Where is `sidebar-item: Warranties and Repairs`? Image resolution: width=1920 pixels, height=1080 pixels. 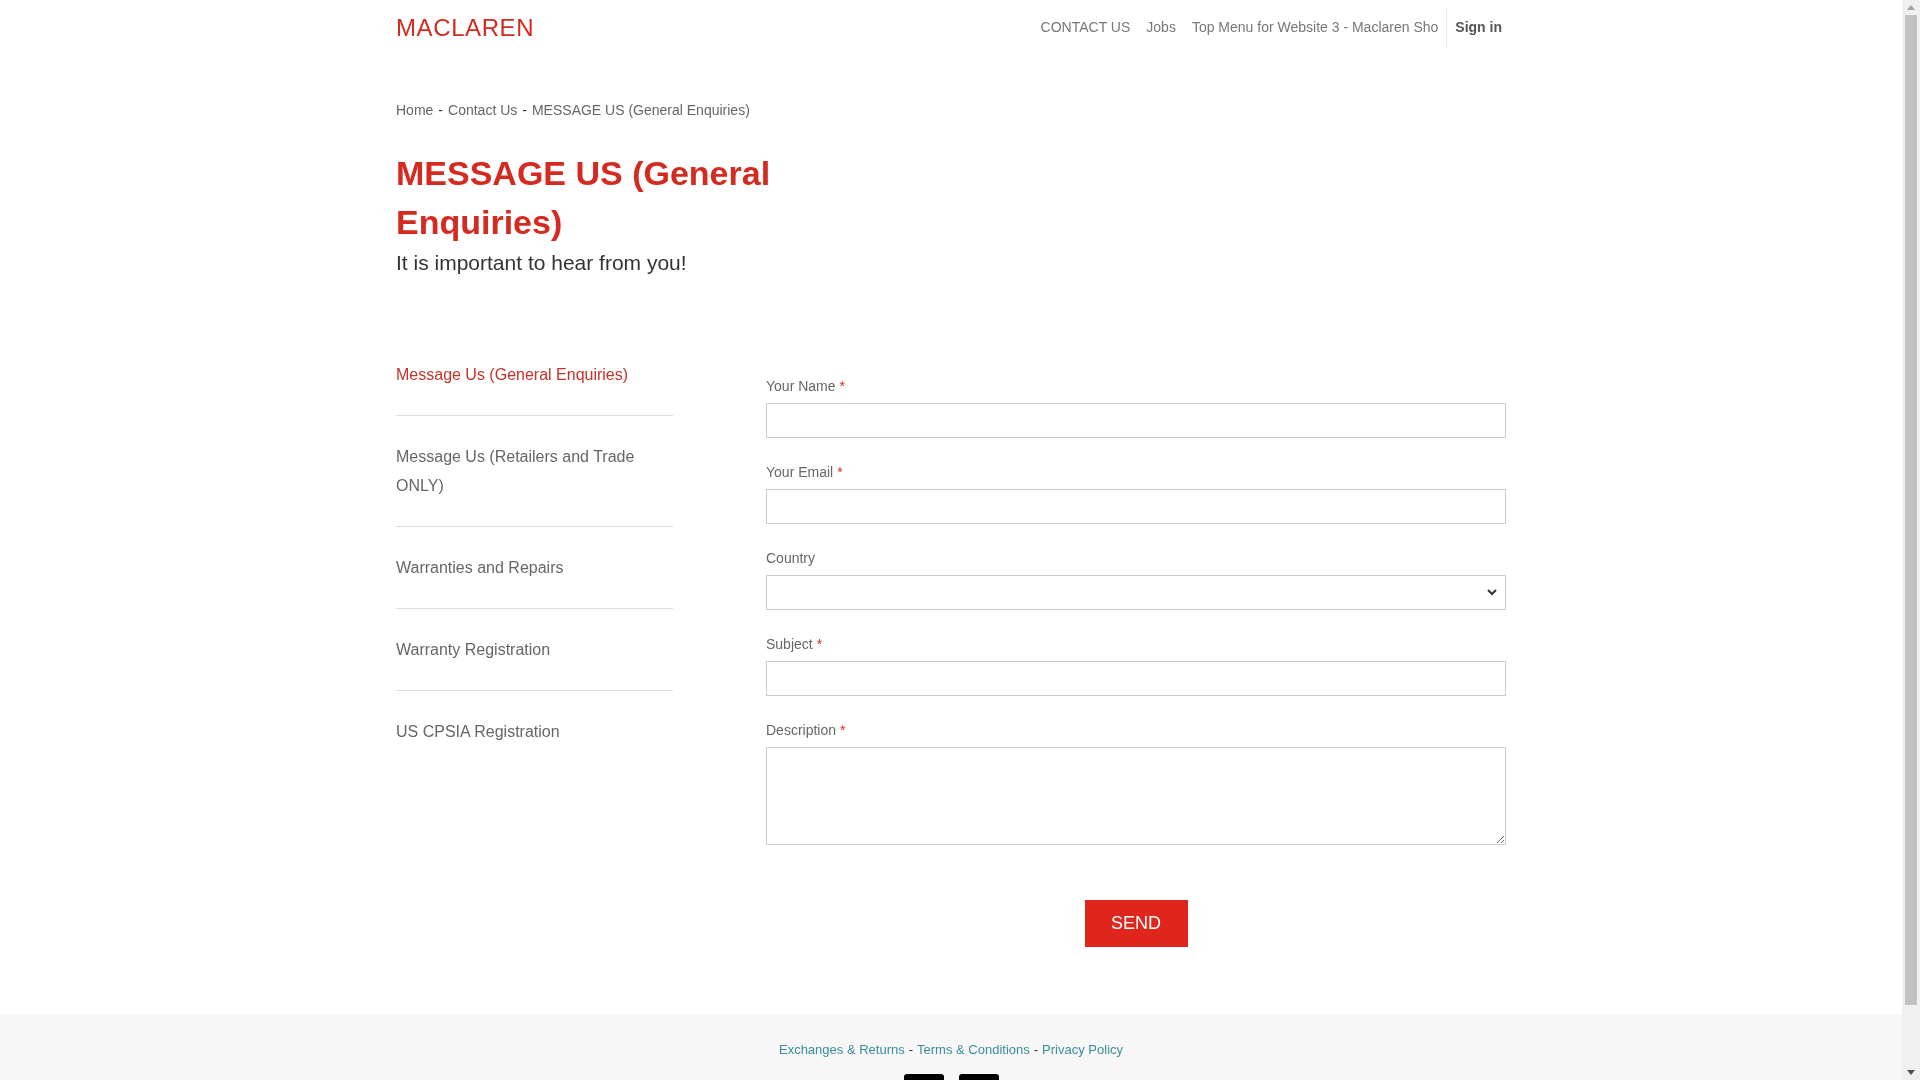
sidebar-item: Warranties and Repairs is located at coordinates (534, 567).